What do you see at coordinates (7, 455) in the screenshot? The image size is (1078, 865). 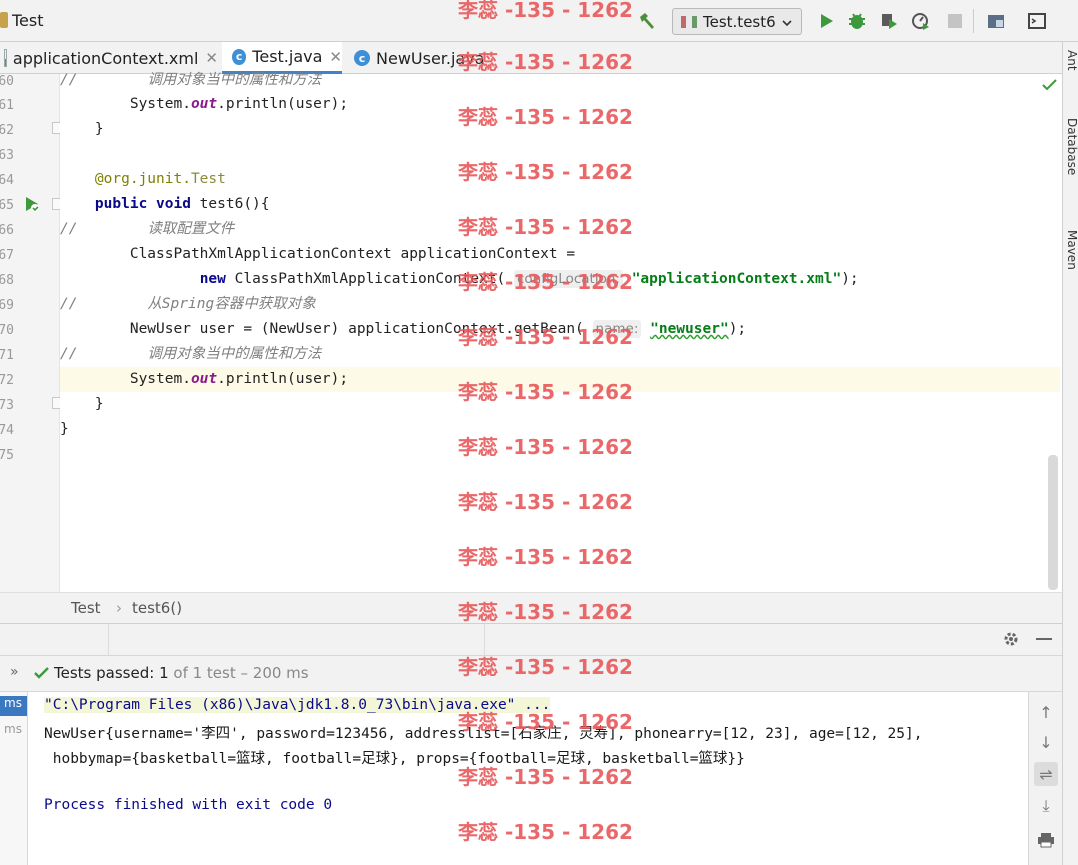 I see `line-number: 75` at bounding box center [7, 455].